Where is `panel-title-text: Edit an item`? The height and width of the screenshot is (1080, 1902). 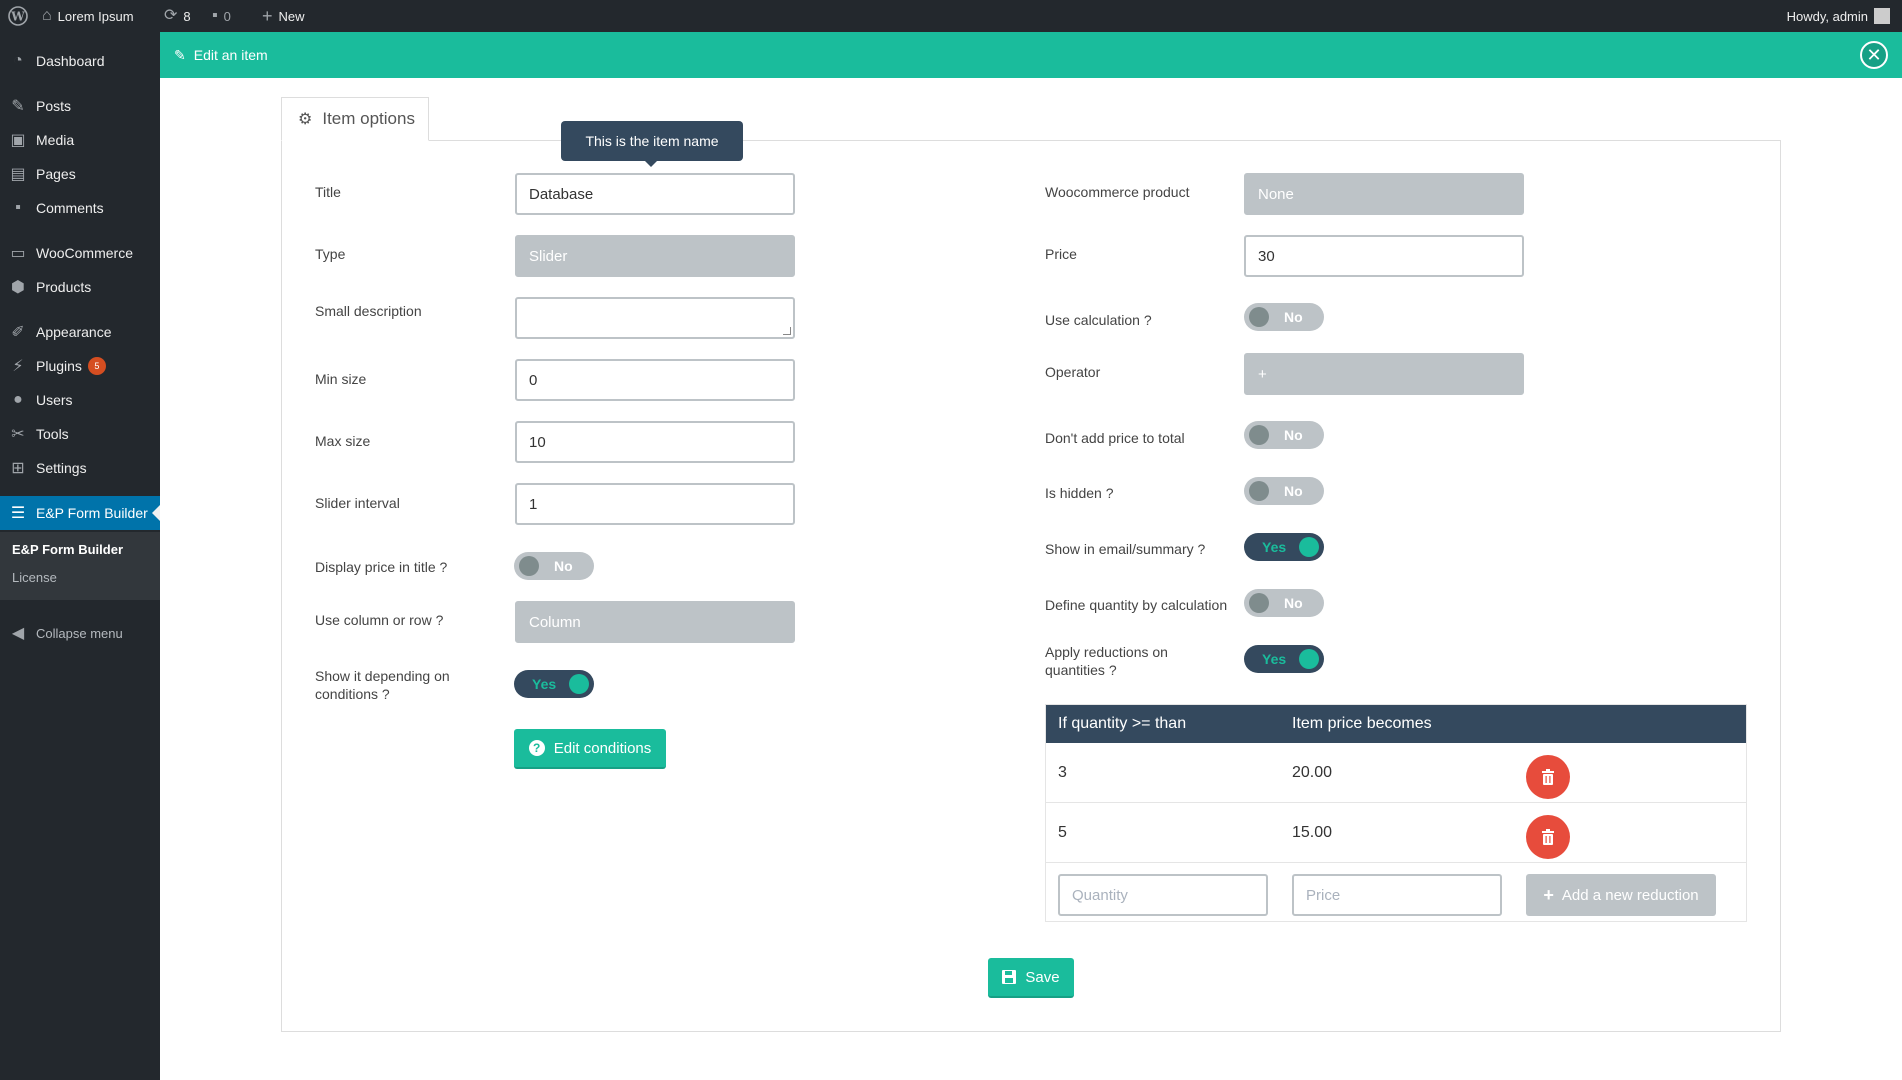
panel-title-text: Edit an item is located at coordinates (230, 55).